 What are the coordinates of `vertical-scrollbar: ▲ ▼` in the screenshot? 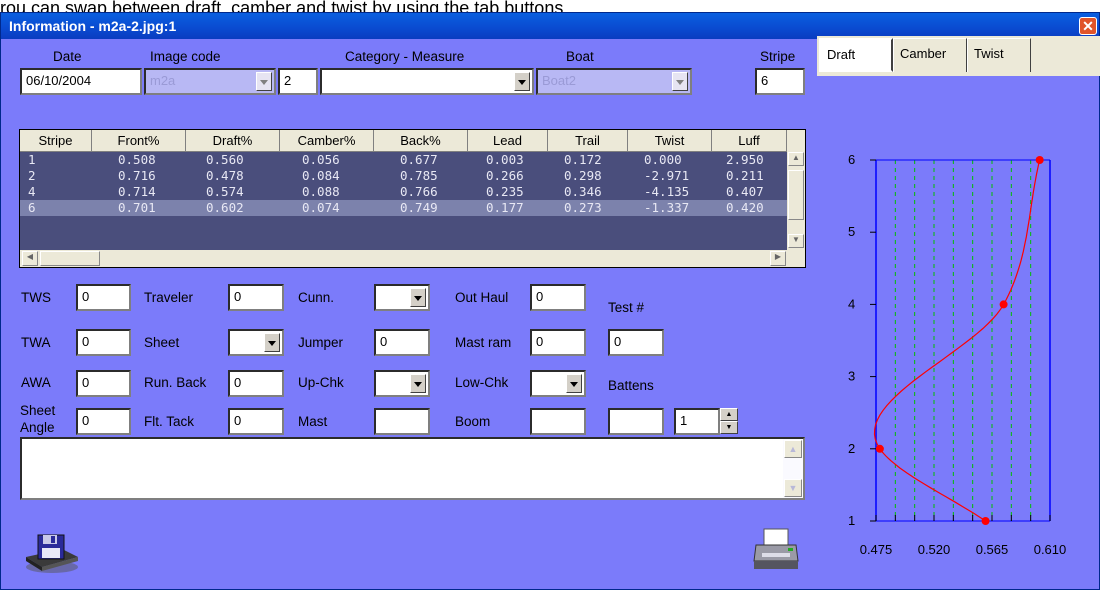 It's located at (796, 190).